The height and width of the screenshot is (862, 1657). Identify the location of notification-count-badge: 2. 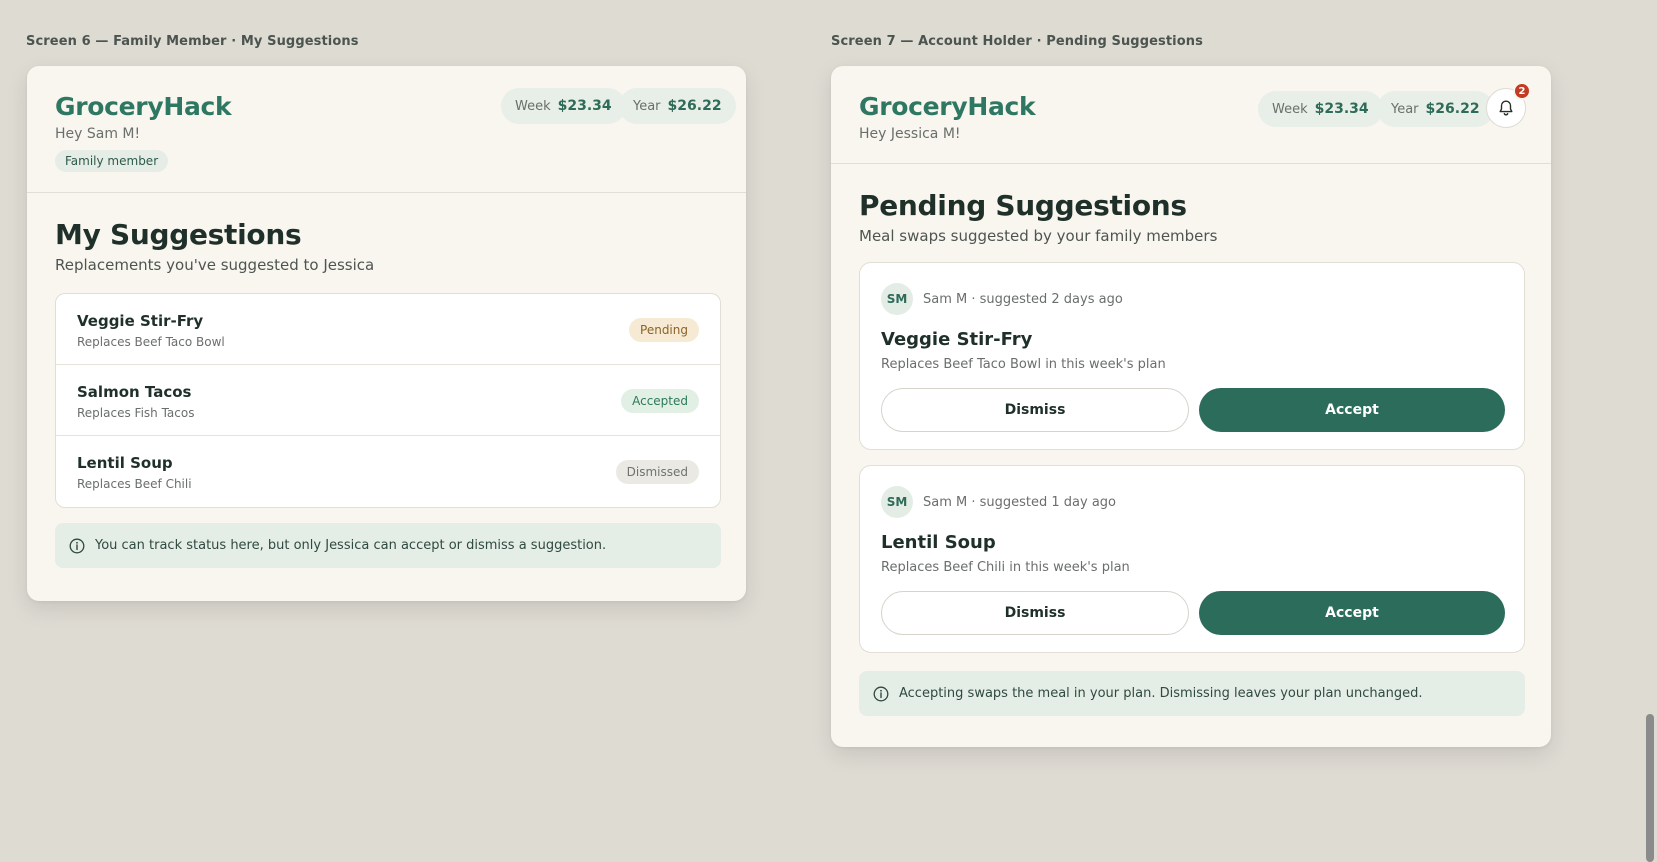
(1522, 91).